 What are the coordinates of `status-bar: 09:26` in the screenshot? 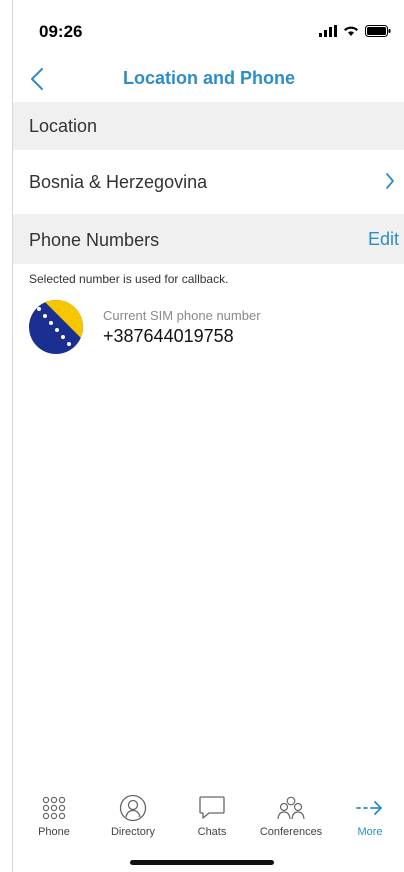 It's located at (208, 30).